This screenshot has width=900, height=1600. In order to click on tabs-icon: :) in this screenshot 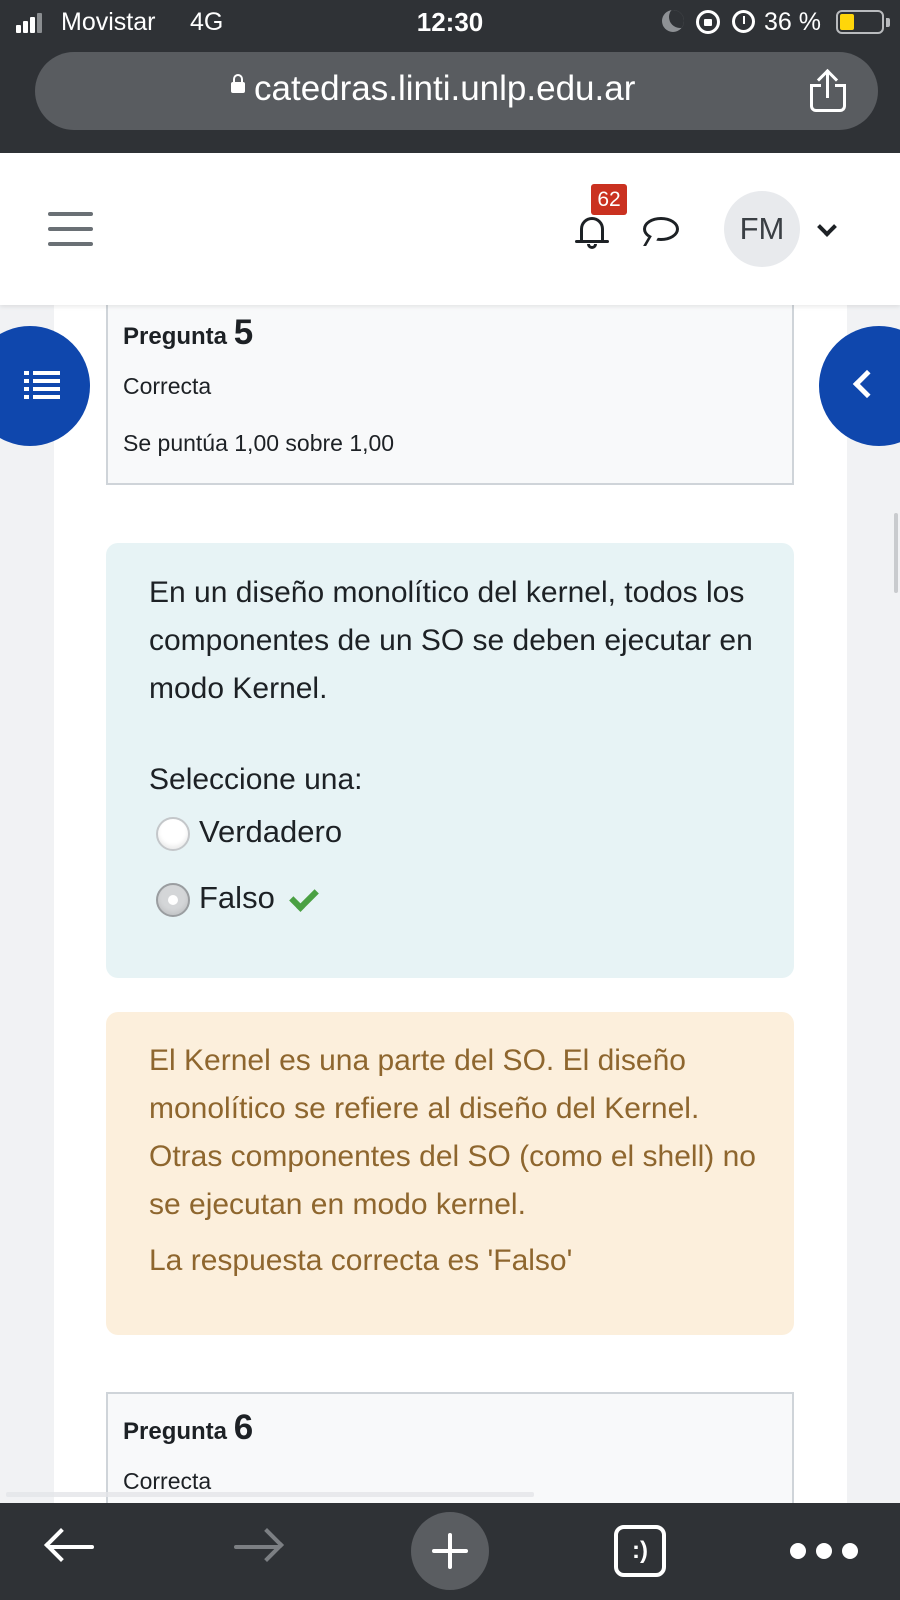, I will do `click(640, 1551)`.